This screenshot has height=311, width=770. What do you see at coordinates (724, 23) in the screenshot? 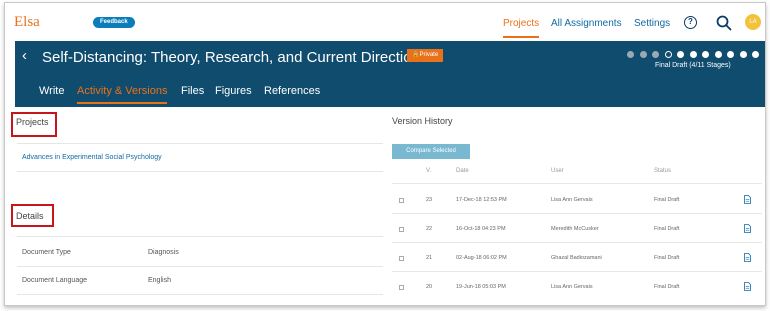
I see `search-icon` at bounding box center [724, 23].